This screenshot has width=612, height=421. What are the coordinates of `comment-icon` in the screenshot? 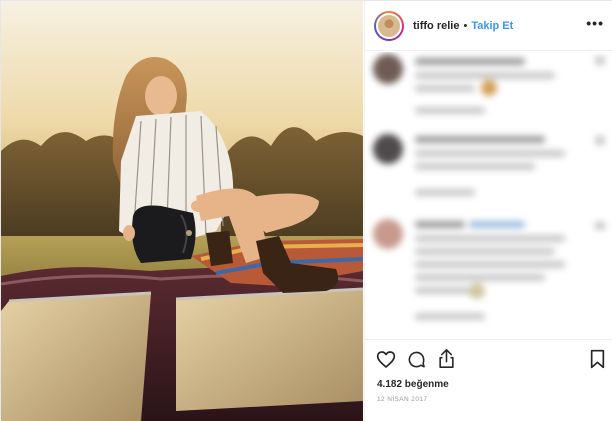 It's located at (416, 359).